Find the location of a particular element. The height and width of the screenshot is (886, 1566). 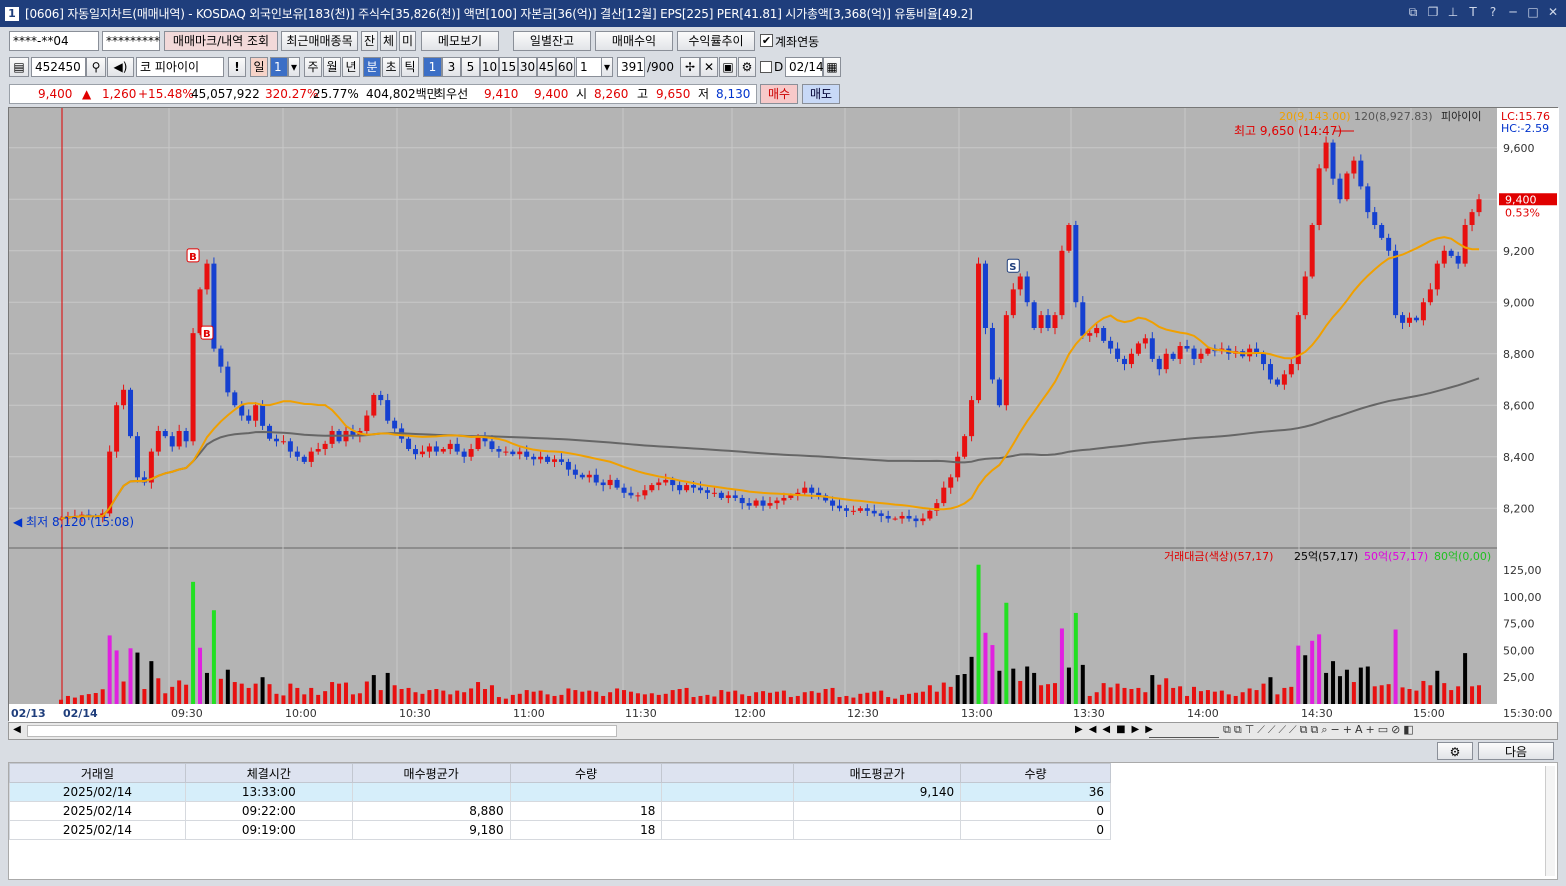

period-month-button: 월 is located at coordinates (332, 67).